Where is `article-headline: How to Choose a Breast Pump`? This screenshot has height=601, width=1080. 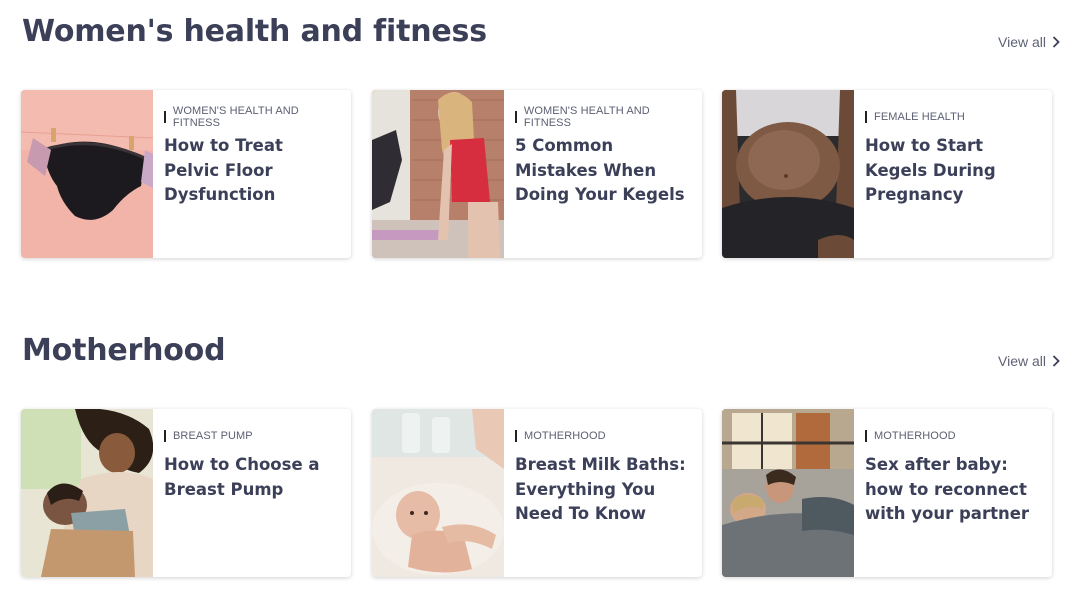
article-headline: How to Choose a Breast Pump is located at coordinates (252, 477).